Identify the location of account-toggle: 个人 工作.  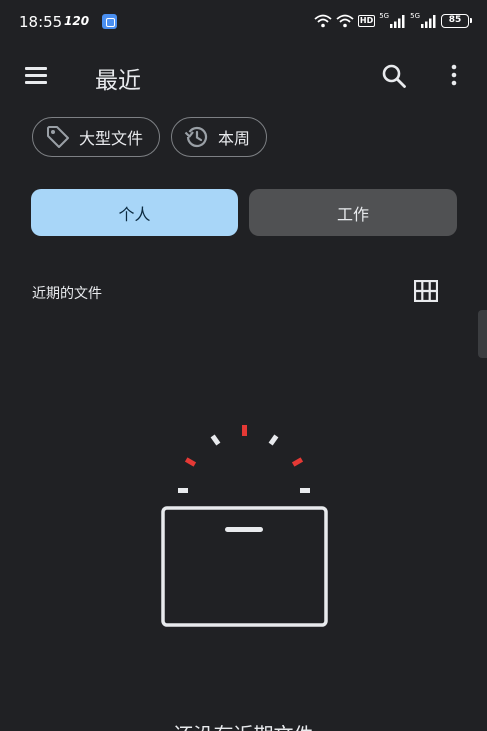
(244, 212).